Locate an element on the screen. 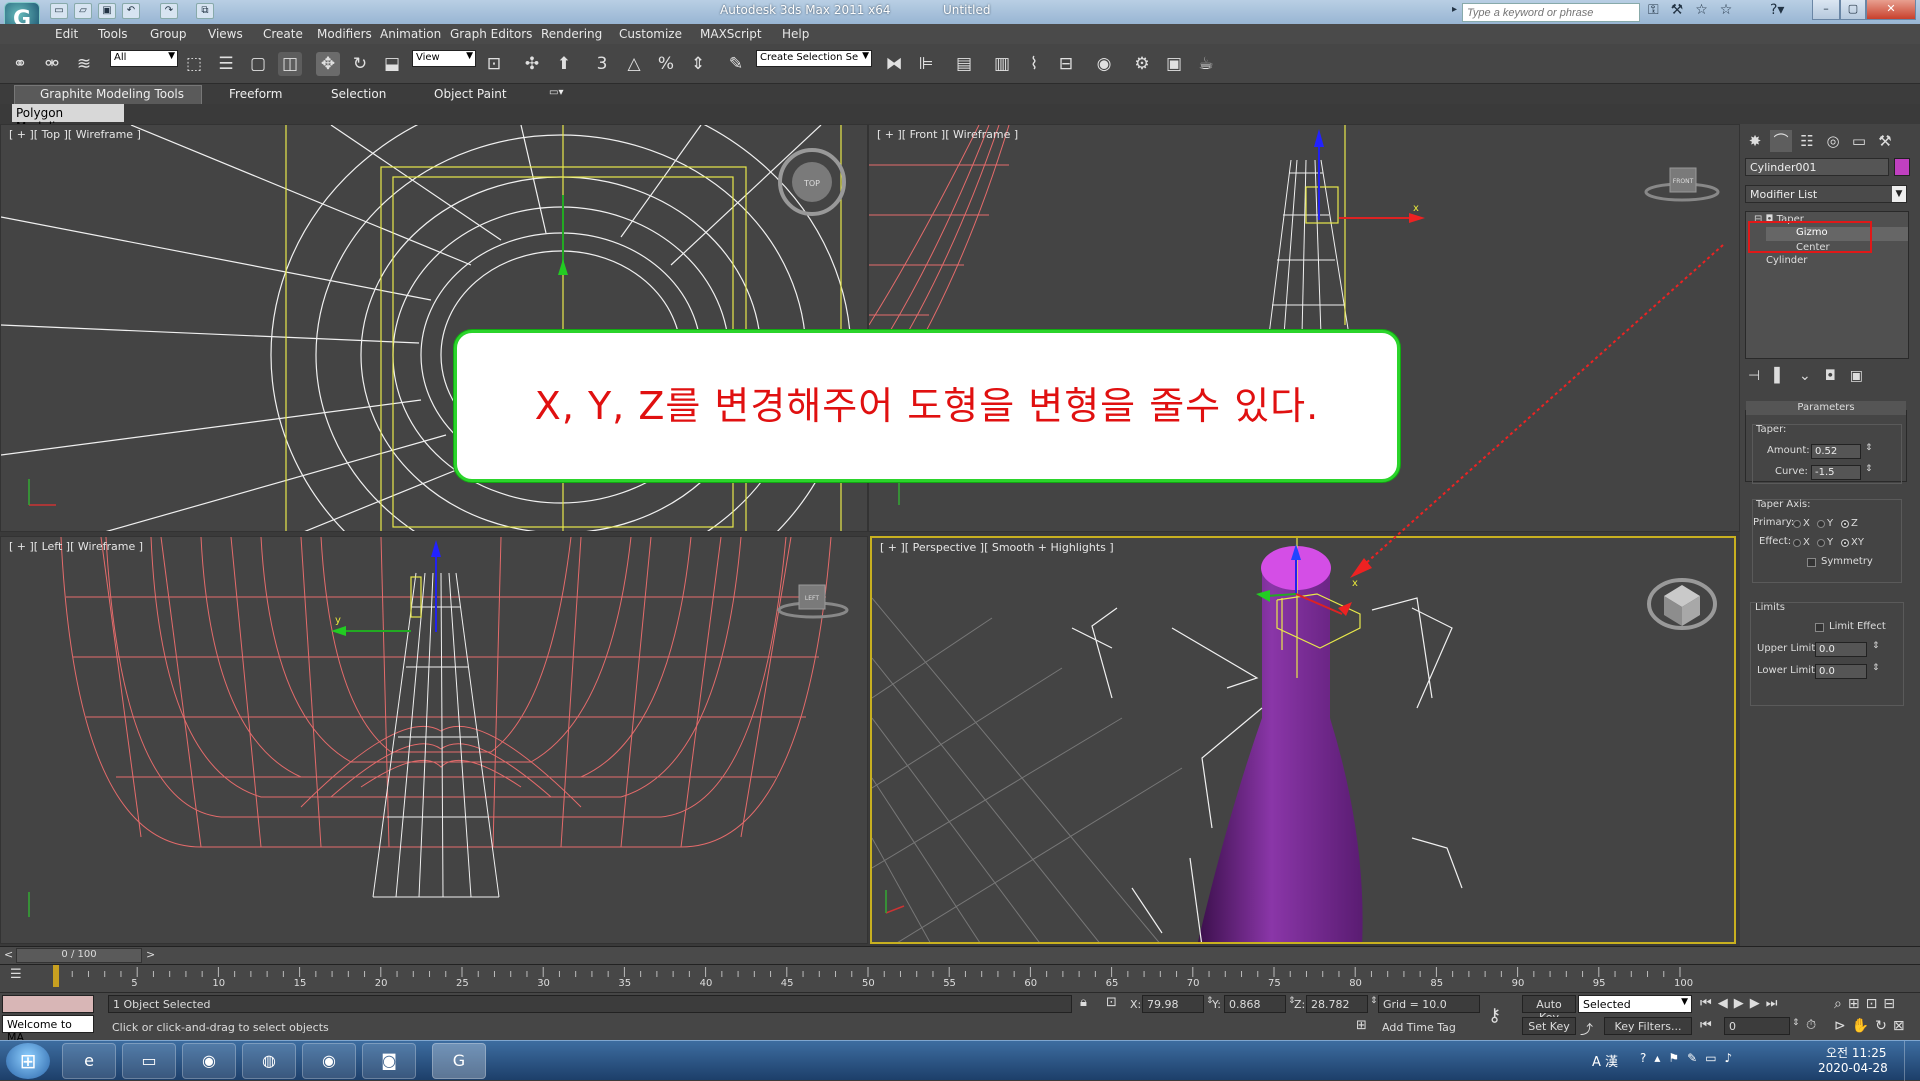  z-coordinate-field: 28.782 is located at coordinates (1337, 1004).